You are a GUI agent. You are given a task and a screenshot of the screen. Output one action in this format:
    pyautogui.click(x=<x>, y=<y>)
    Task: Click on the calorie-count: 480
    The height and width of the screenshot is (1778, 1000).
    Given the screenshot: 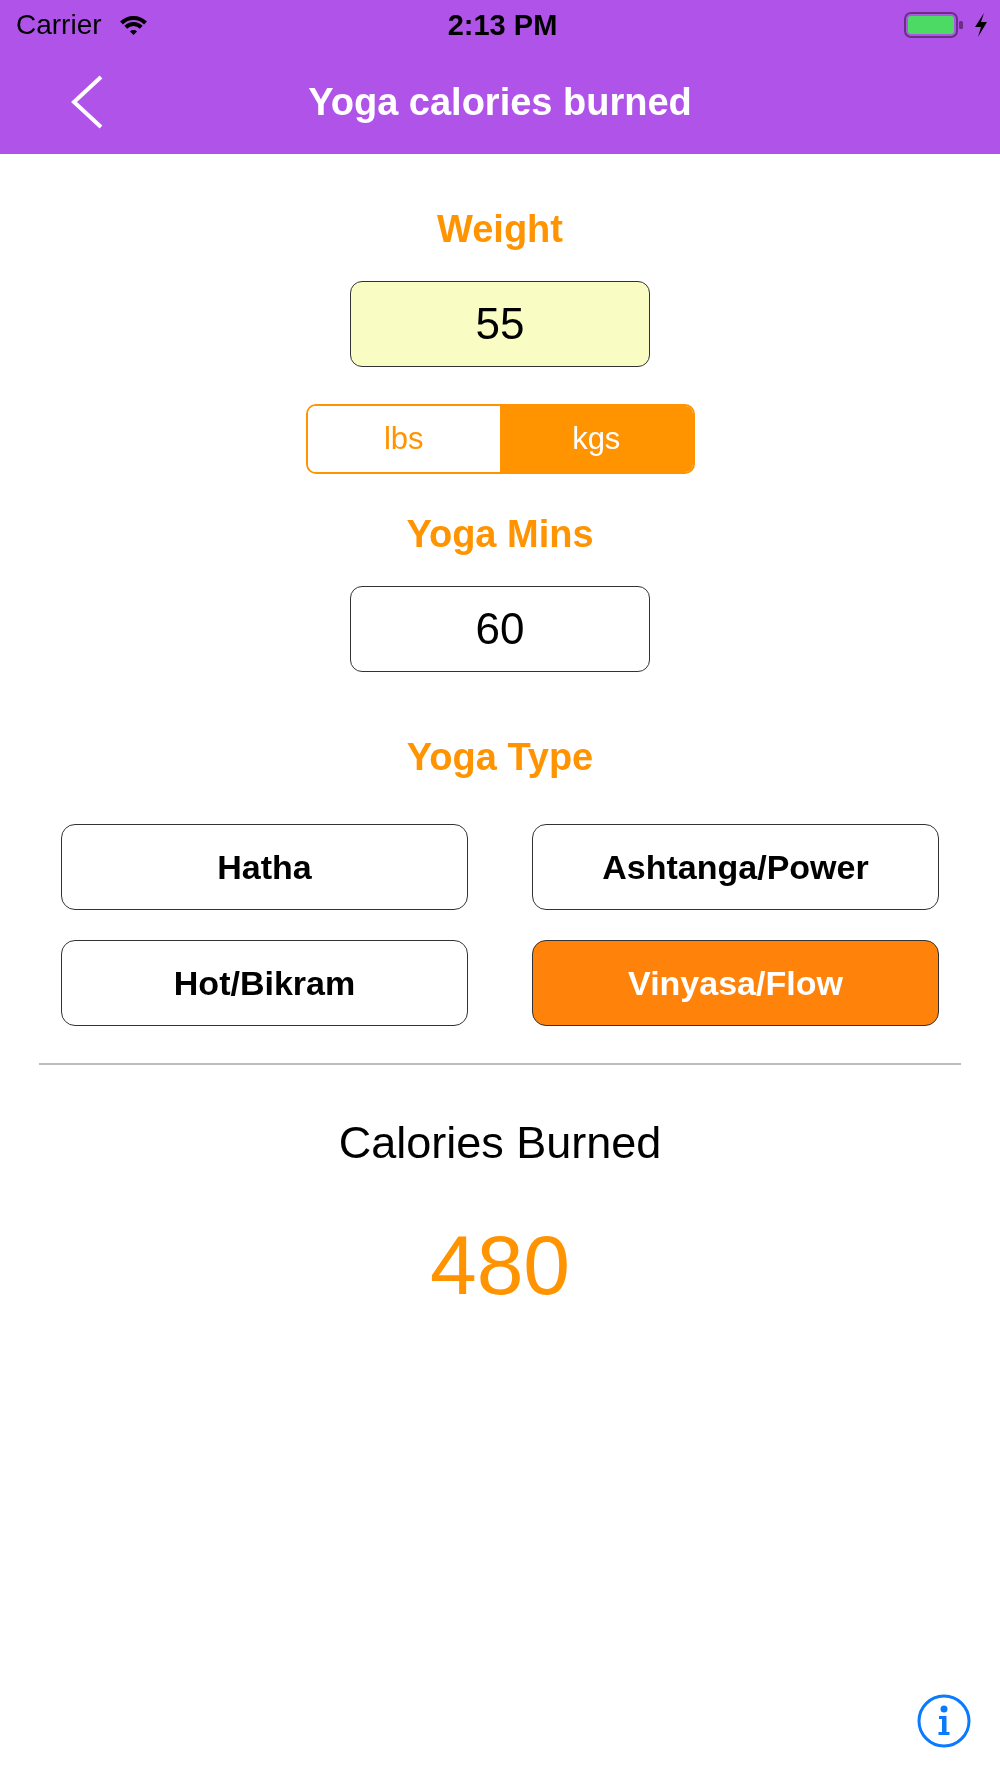 What is the action you would take?
    pyautogui.click(x=500, y=1265)
    